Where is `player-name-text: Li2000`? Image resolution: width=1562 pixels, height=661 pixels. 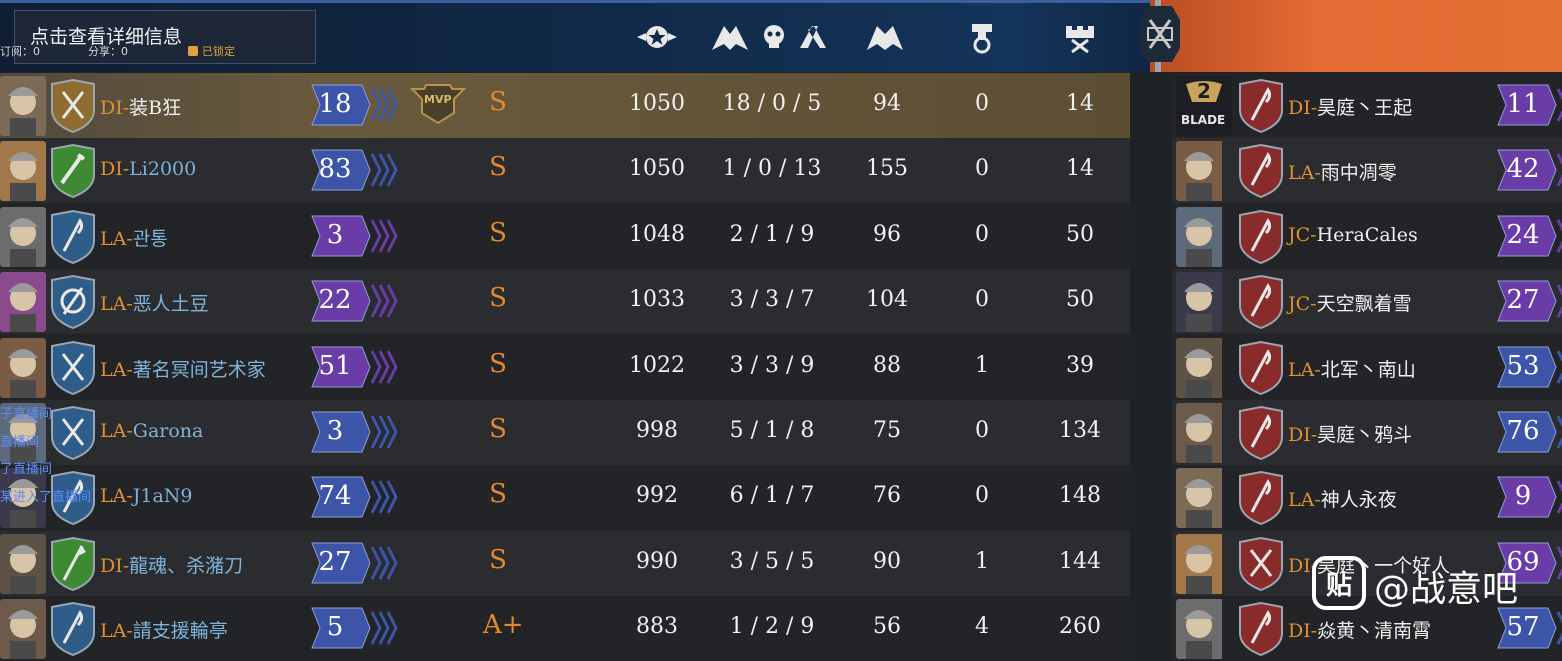 player-name-text: Li2000 is located at coordinates (163, 169).